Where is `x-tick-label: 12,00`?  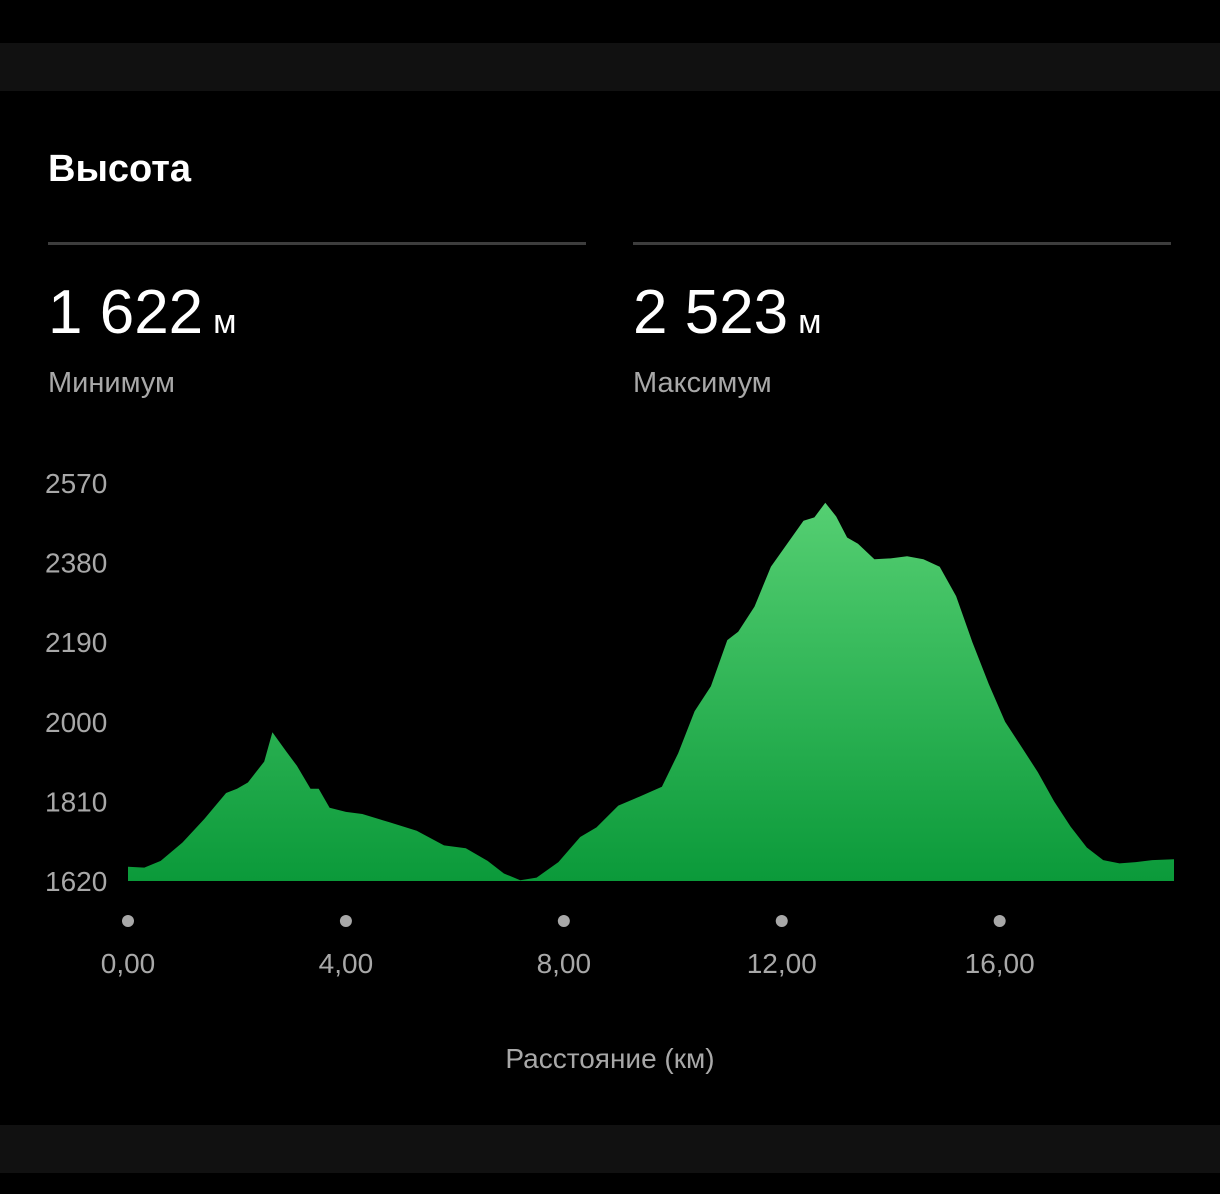 x-tick-label: 12,00 is located at coordinates (782, 963).